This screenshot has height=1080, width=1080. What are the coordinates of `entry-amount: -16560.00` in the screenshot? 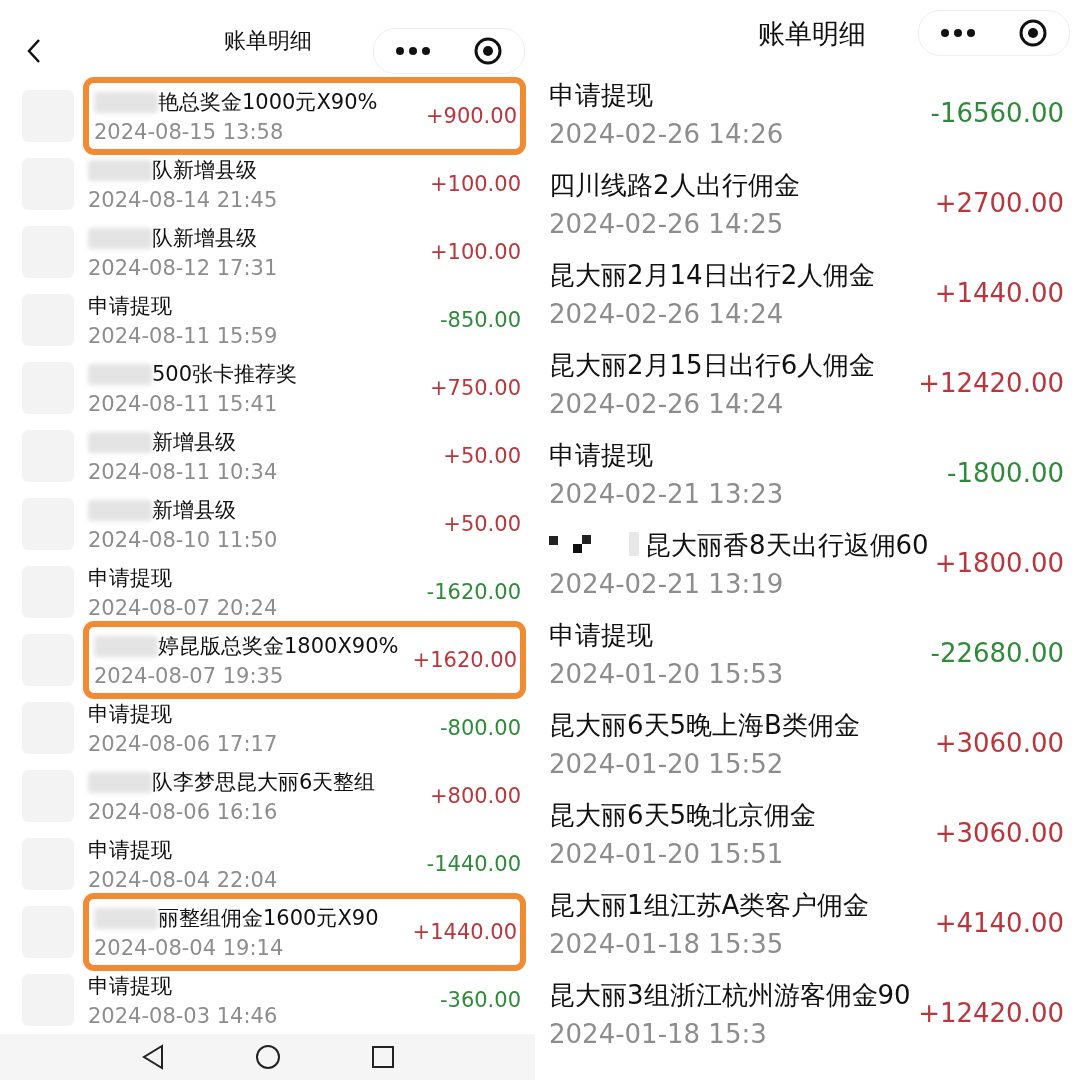 It's located at (997, 113).